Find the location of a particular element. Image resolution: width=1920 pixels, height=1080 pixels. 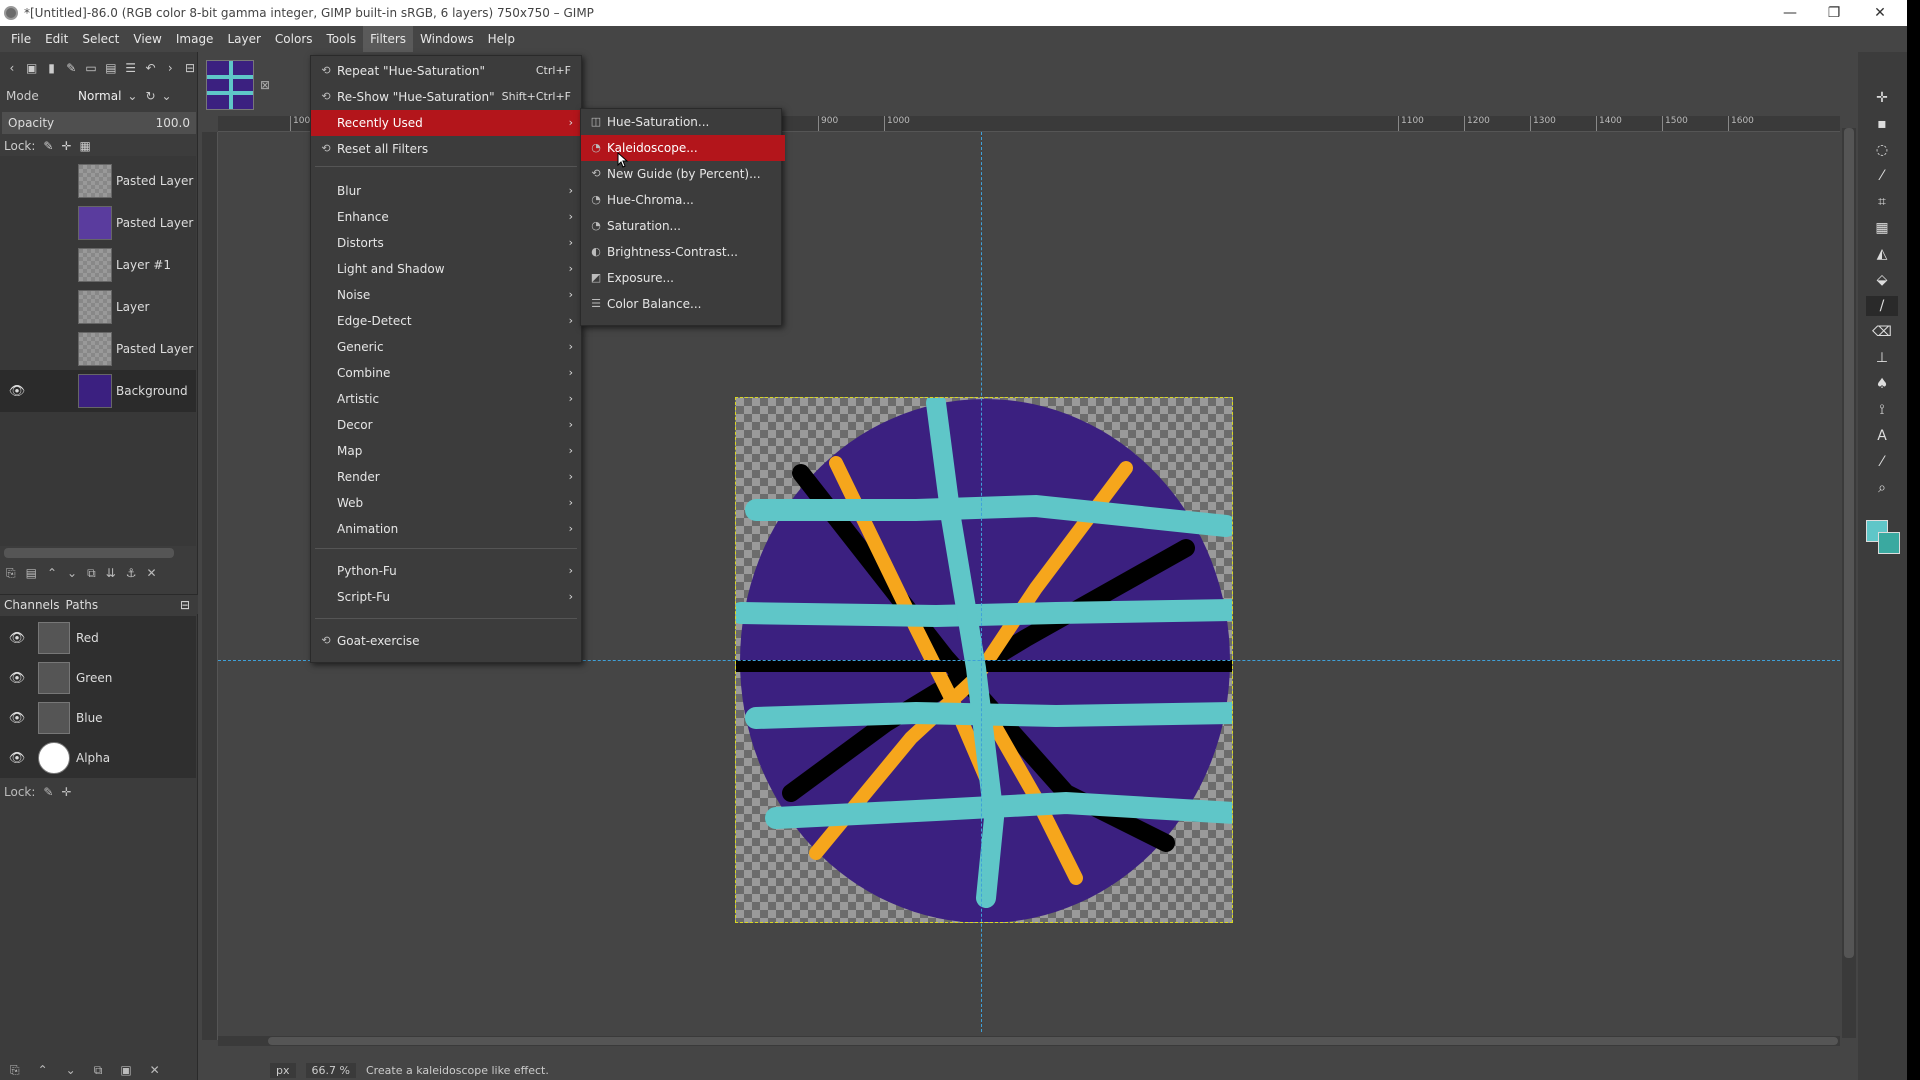

vertical-scrollbar is located at coordinates (1849, 583).